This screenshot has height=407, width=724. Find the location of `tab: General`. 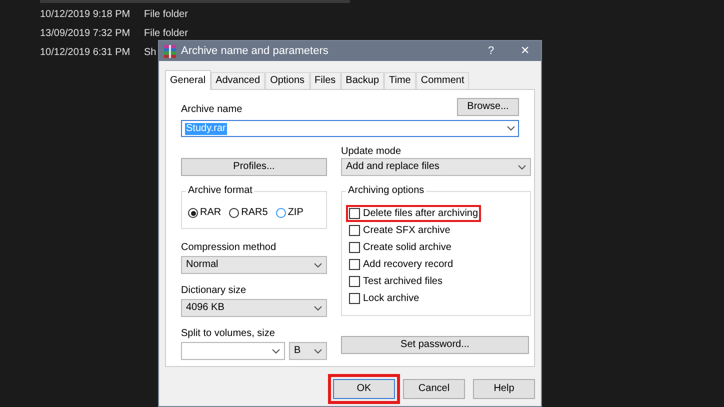

tab: General is located at coordinates (188, 80).